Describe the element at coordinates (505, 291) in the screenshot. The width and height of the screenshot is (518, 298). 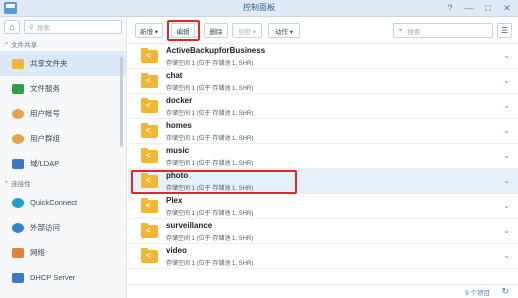
I see `refresh-icon: ↻` at that location.